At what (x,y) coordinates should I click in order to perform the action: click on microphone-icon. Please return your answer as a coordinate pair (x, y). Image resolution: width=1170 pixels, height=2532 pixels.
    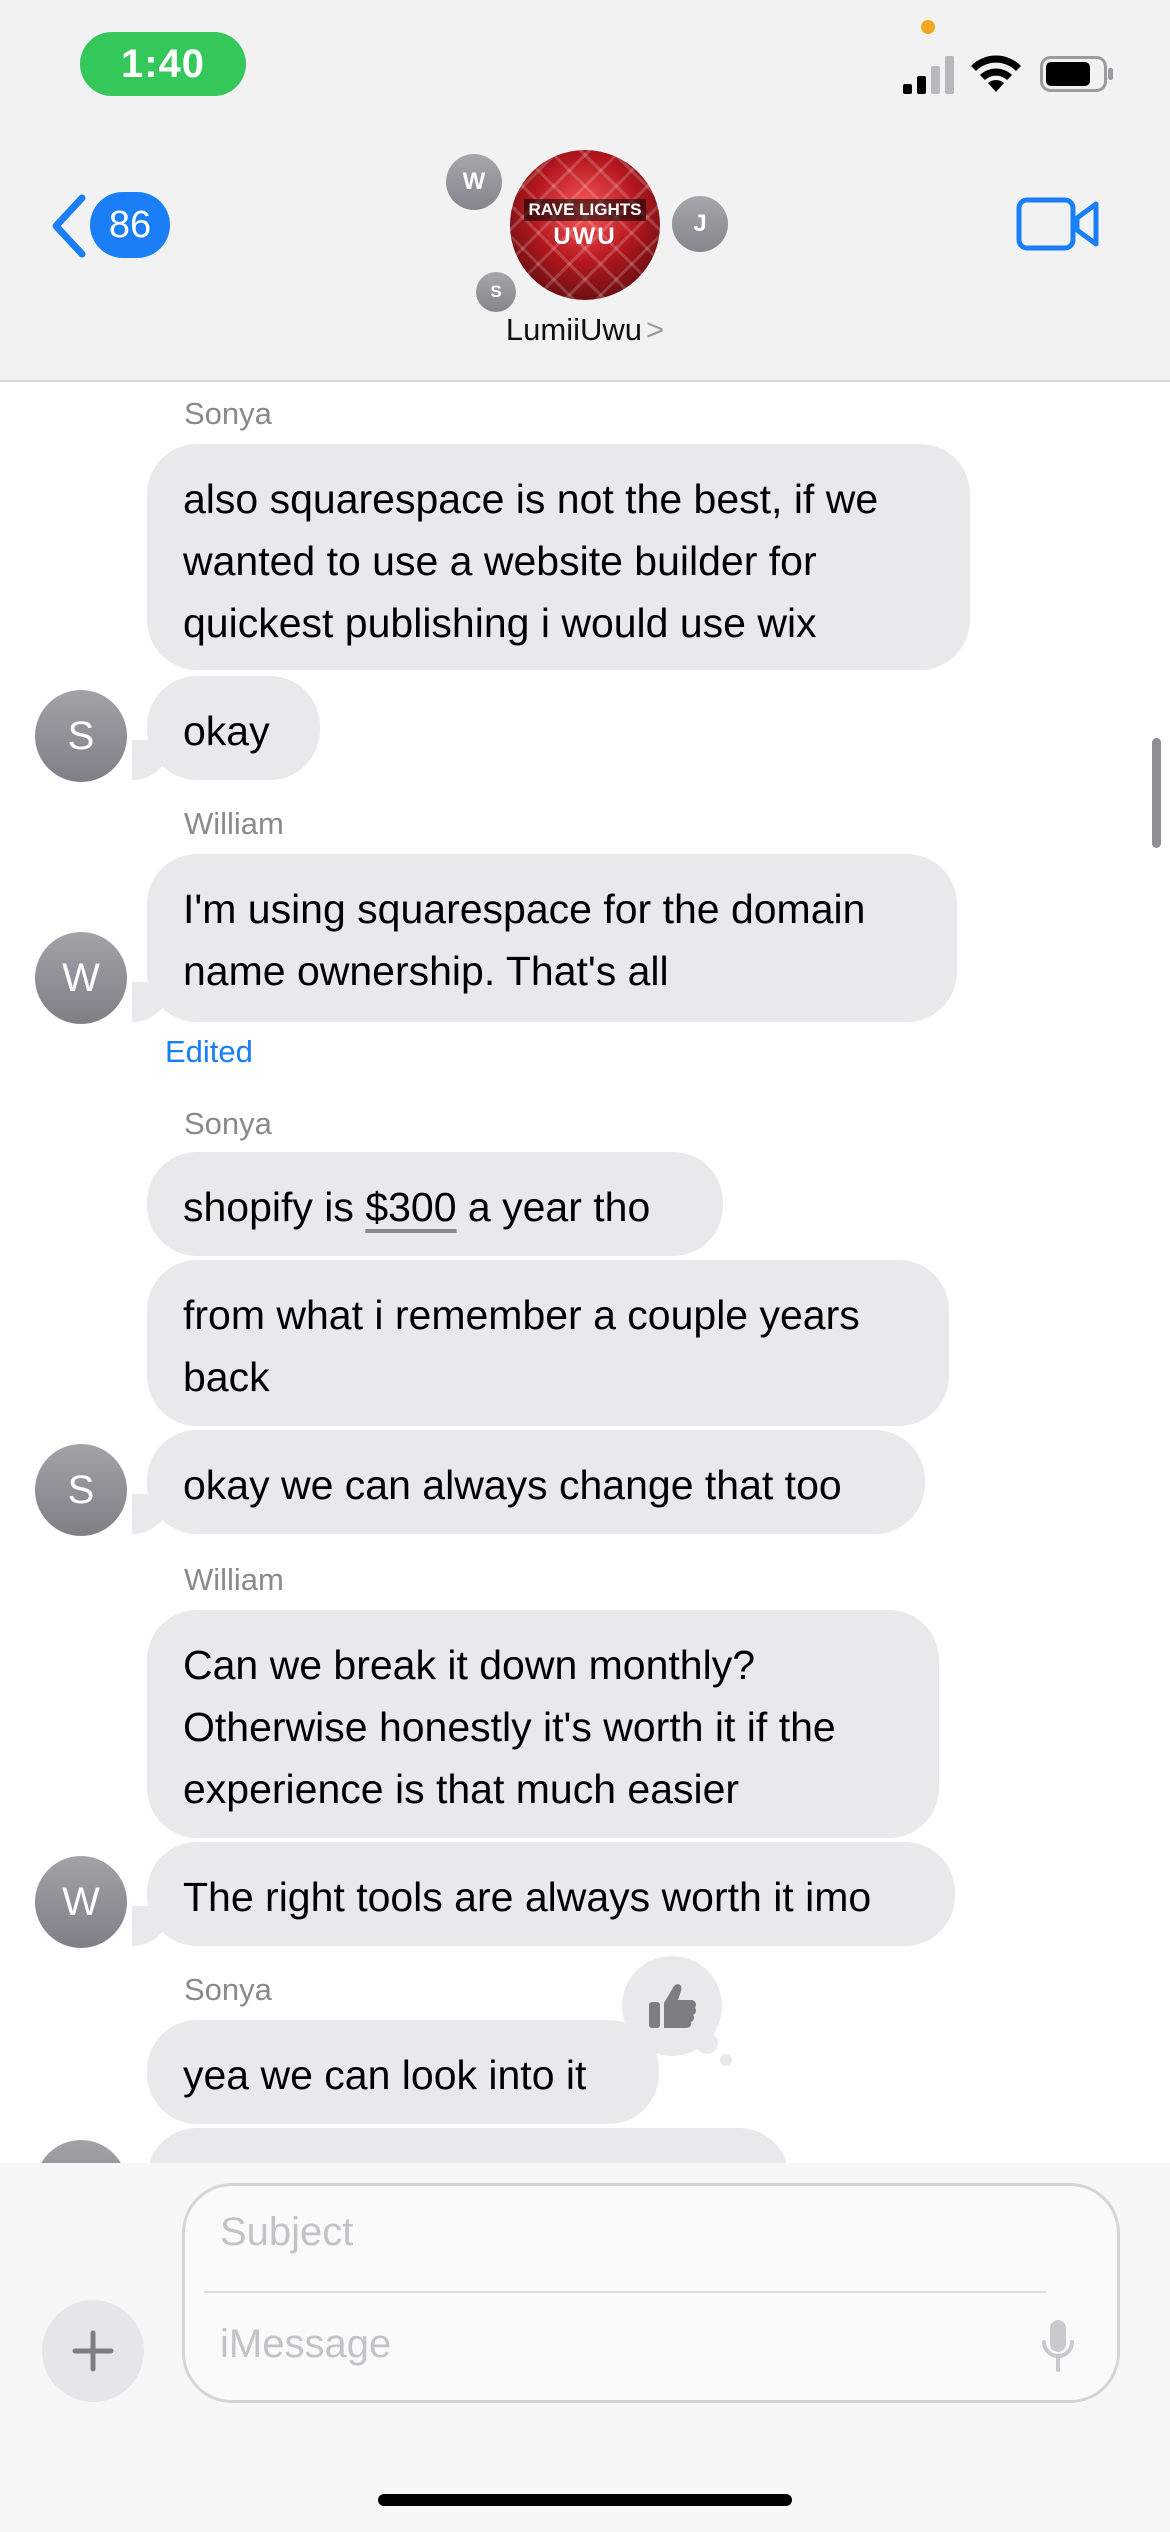
    Looking at the image, I should click on (1058, 2346).